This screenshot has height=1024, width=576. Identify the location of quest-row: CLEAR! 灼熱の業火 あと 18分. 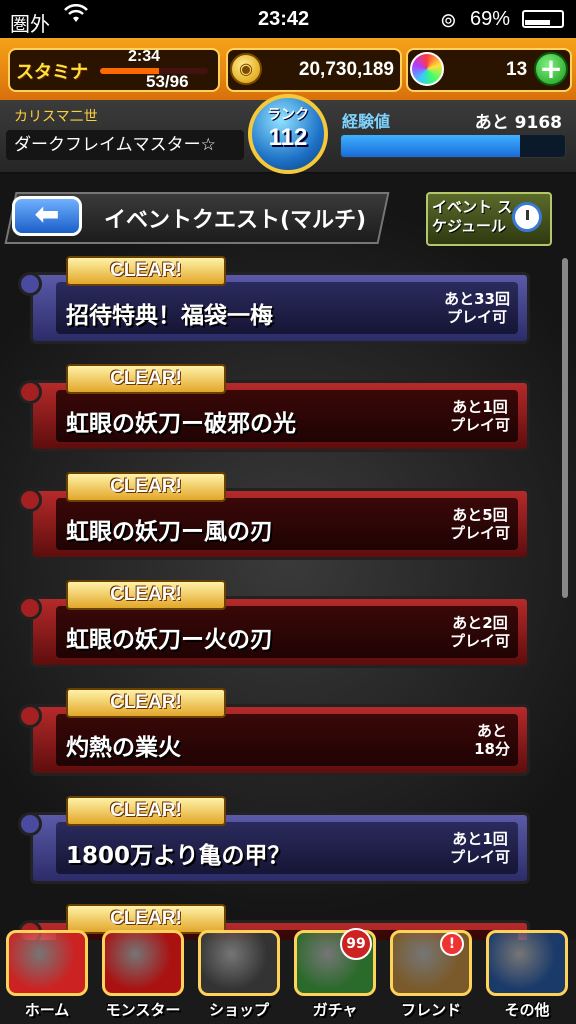
(274, 732).